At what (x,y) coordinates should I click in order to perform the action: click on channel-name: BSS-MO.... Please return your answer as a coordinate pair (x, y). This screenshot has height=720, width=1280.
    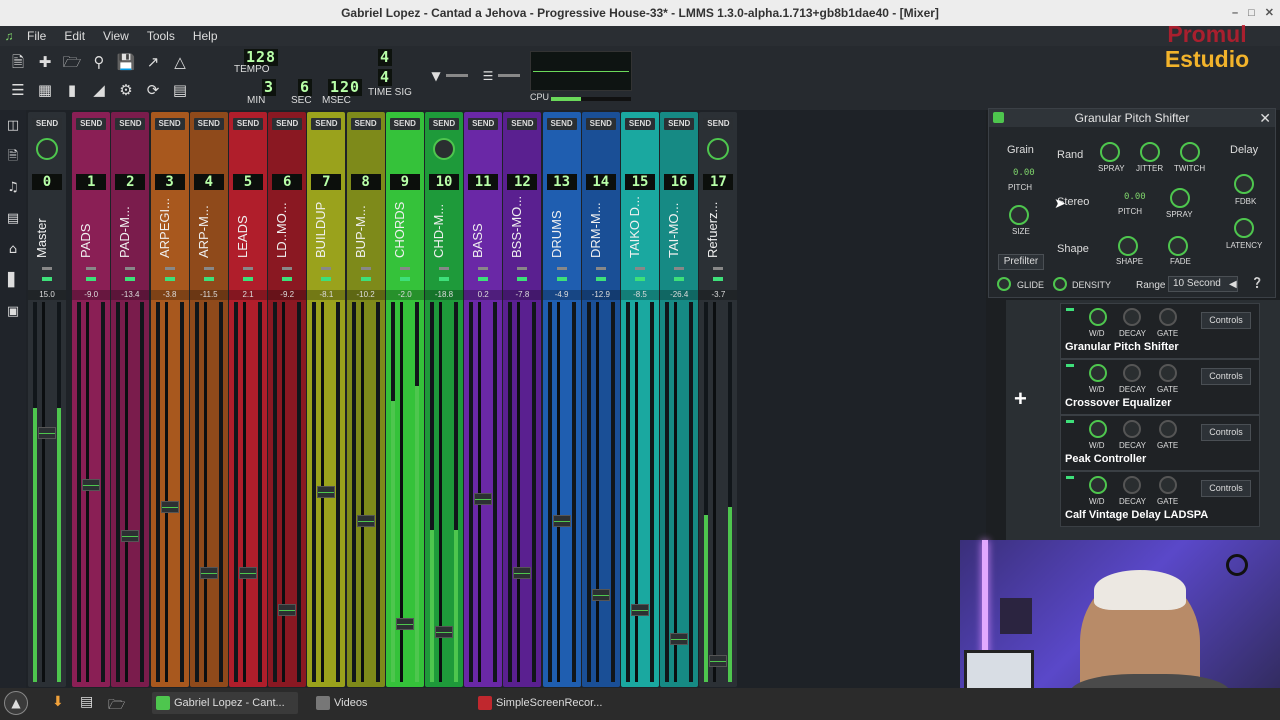
    Looking at the image, I should click on (522, 227).